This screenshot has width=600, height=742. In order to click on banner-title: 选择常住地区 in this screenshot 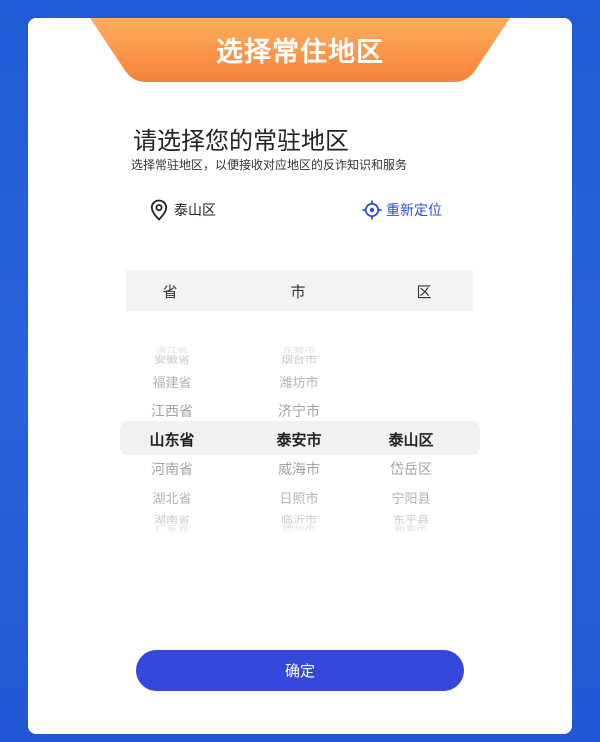, I will do `click(300, 52)`.